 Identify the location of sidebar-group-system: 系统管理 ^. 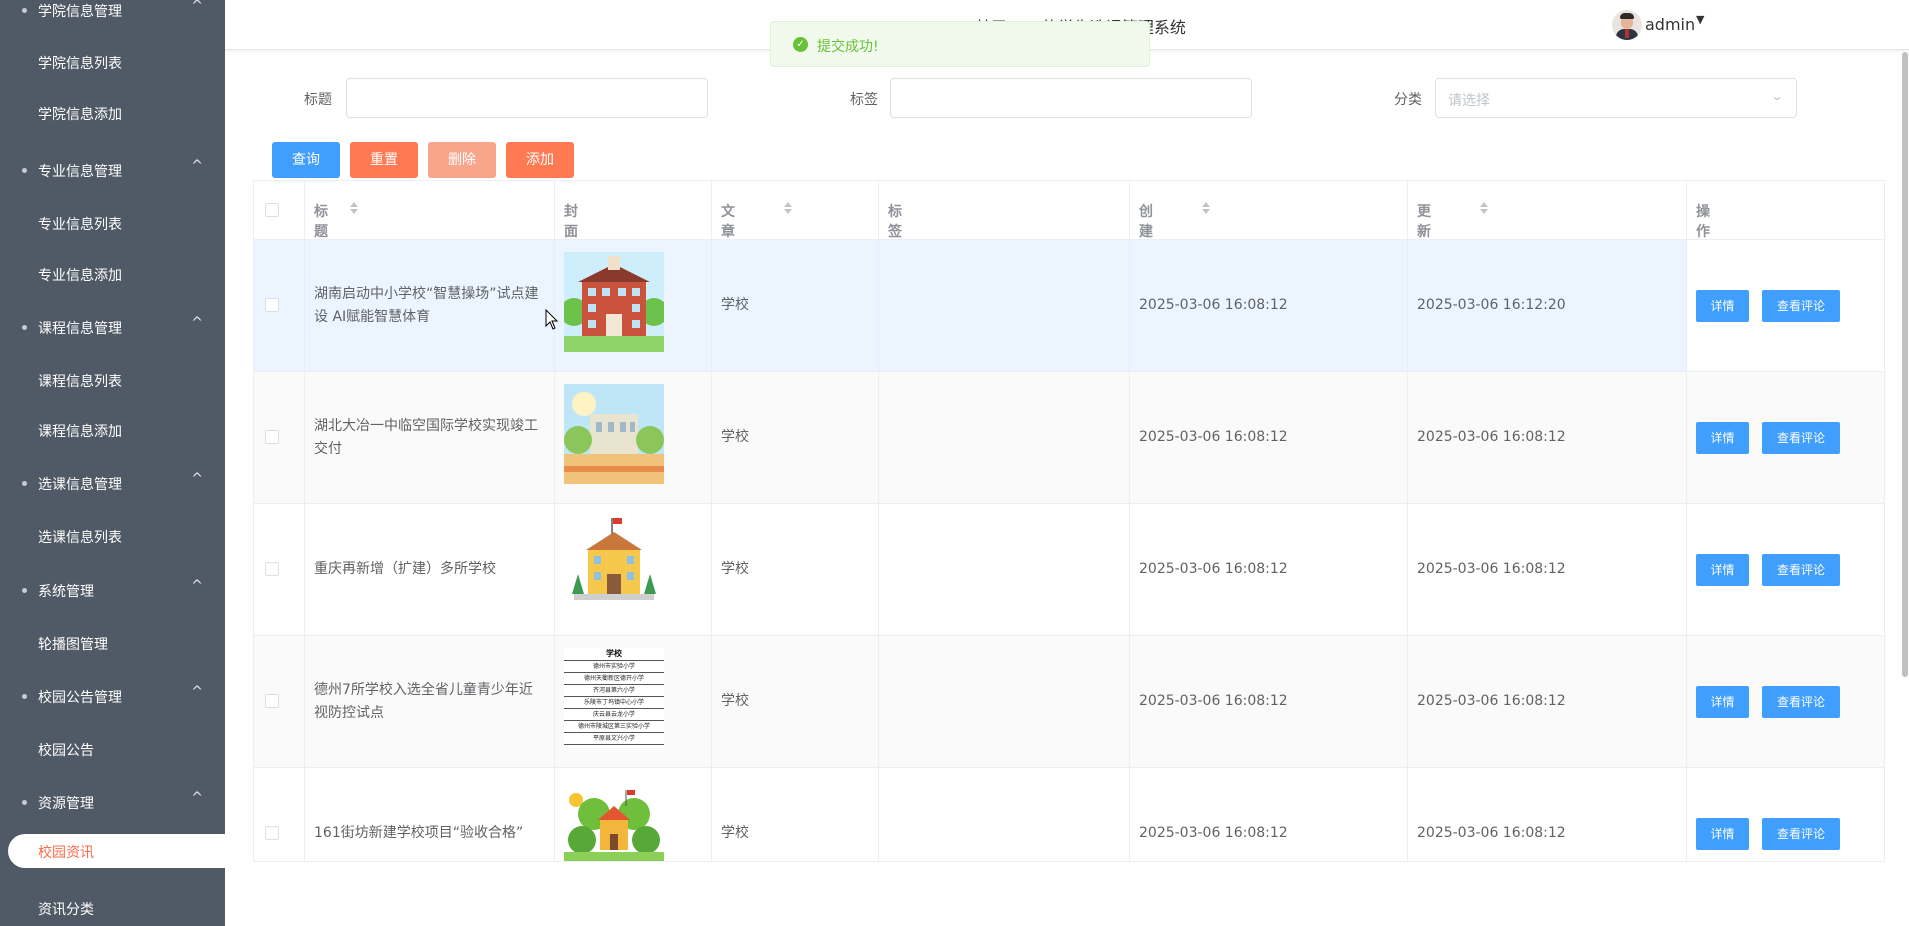
(112, 590).